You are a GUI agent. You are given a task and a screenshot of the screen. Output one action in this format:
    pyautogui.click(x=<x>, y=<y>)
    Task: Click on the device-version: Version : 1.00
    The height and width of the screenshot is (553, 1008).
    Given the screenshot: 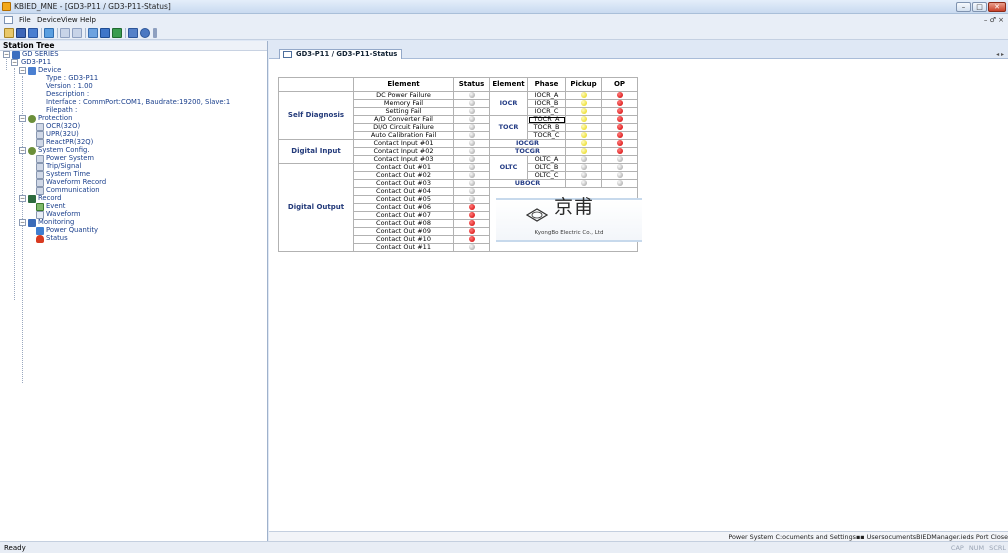 What is the action you would take?
    pyautogui.click(x=69, y=86)
    